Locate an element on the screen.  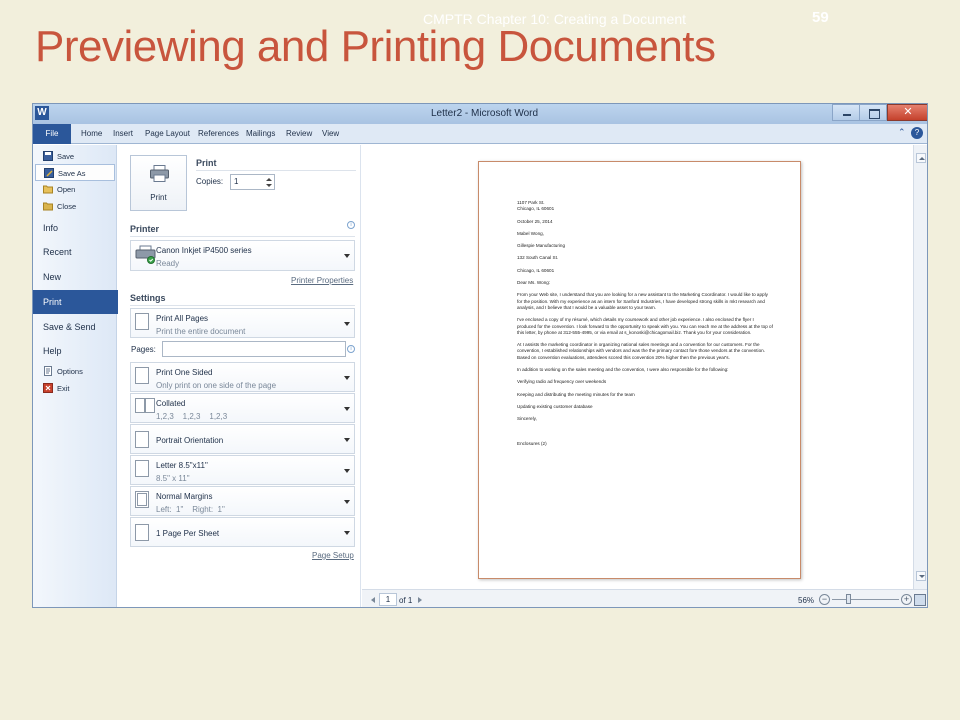
ribbon-help-area: ⌃ ? is located at coordinates (910, 133).